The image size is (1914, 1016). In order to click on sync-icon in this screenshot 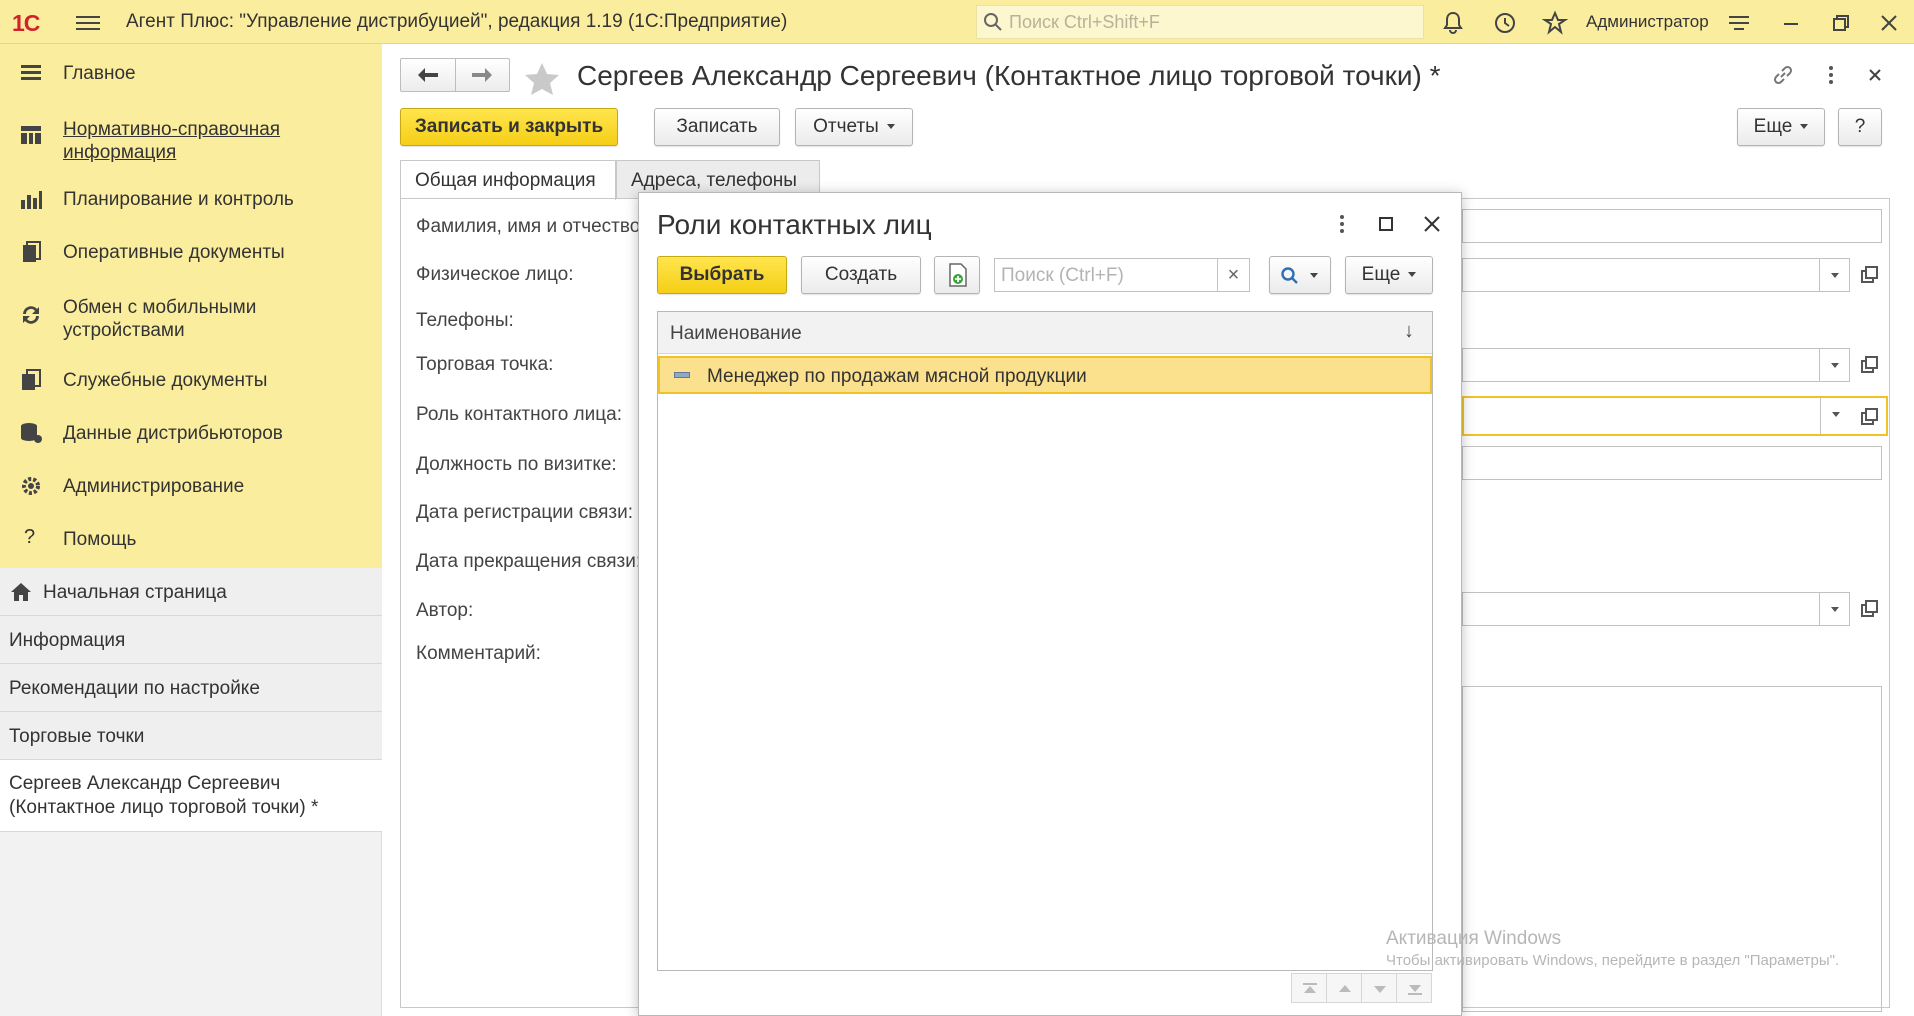, I will do `click(31, 315)`.